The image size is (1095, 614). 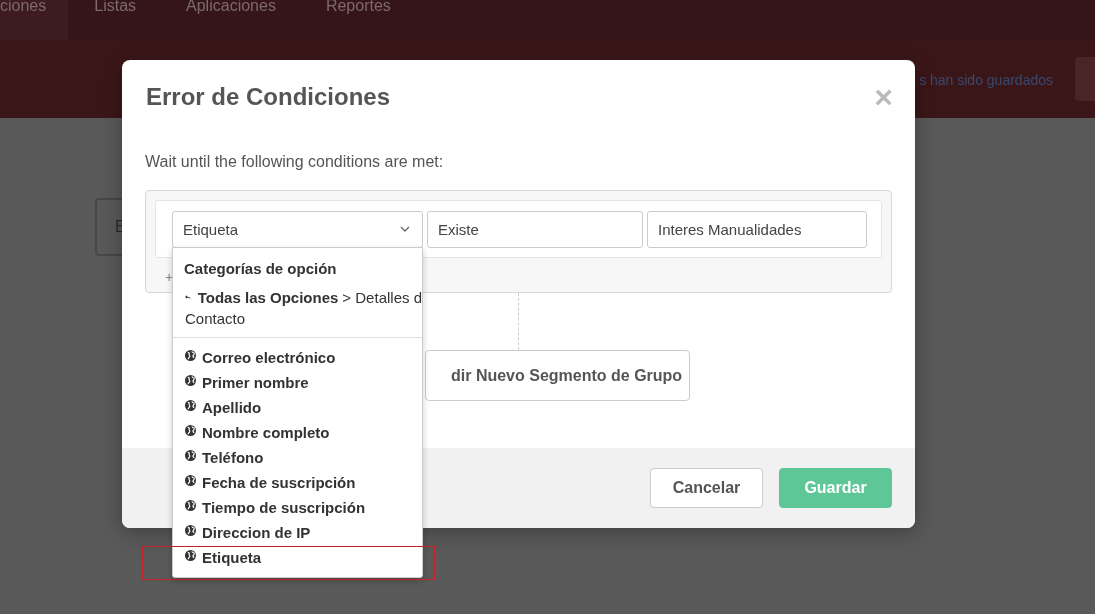 What do you see at coordinates (297, 408) in the screenshot?
I see `menu-item: Apellido` at bounding box center [297, 408].